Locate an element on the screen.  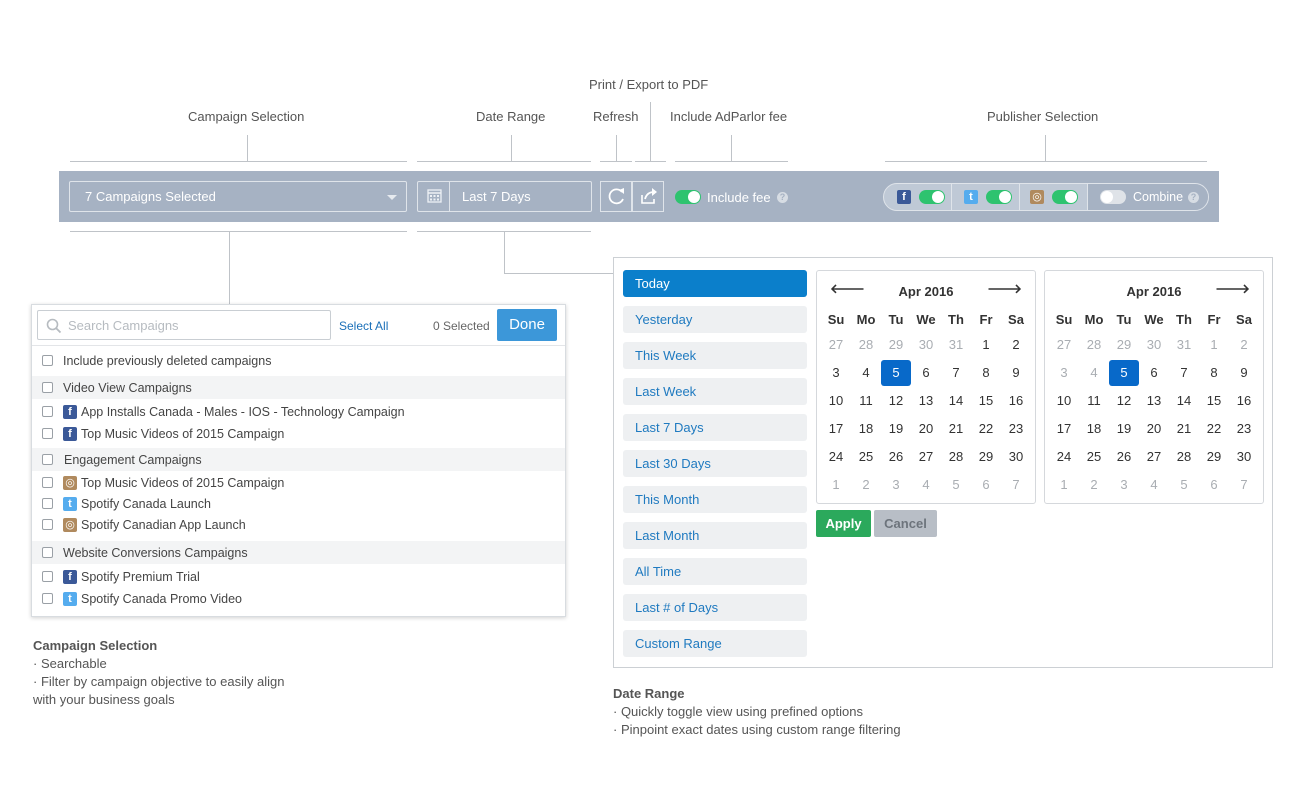
campaign-group-engagement: Engagement Campaigns is located at coordinates (298, 459).